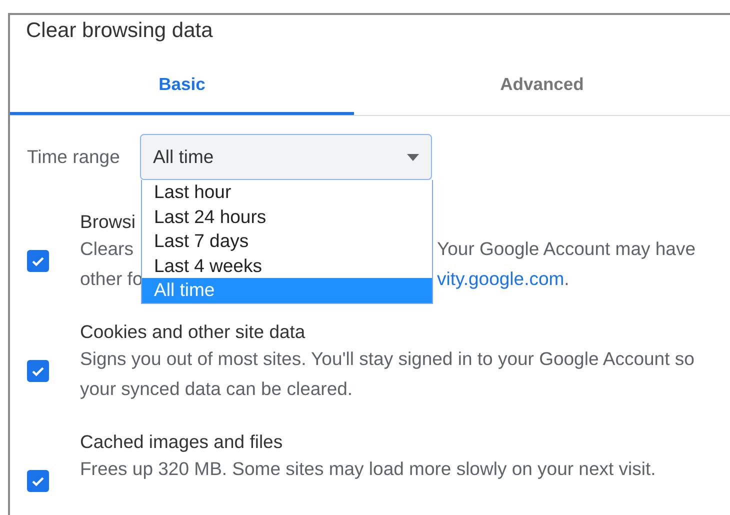 The height and width of the screenshot is (515, 730). I want to click on dropdown-option: Last 4 weeks, so click(287, 266).